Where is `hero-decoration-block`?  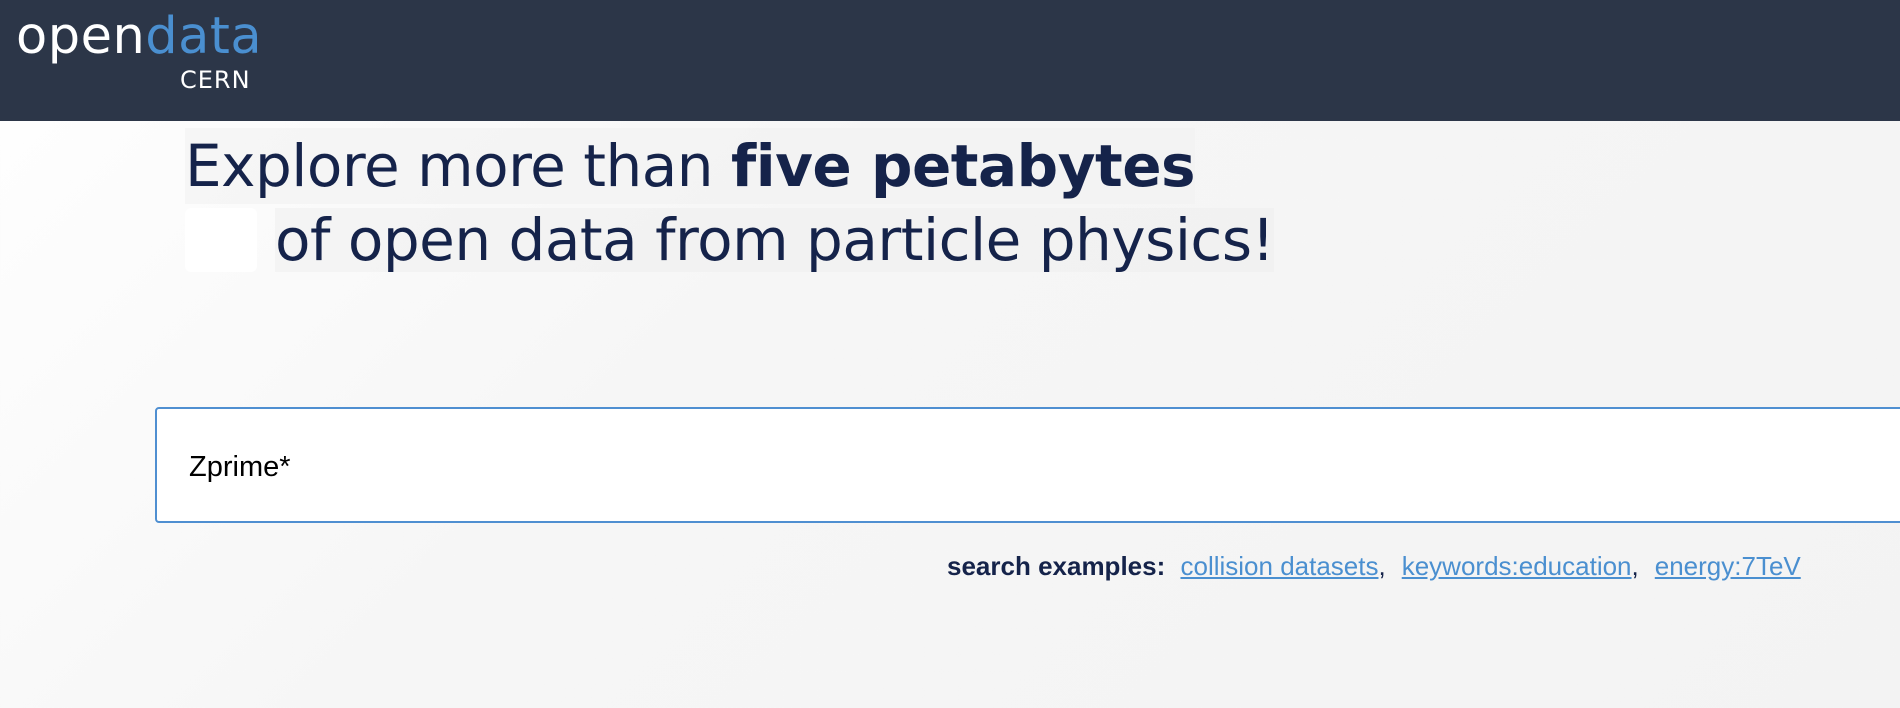
hero-decoration-block is located at coordinates (221, 240).